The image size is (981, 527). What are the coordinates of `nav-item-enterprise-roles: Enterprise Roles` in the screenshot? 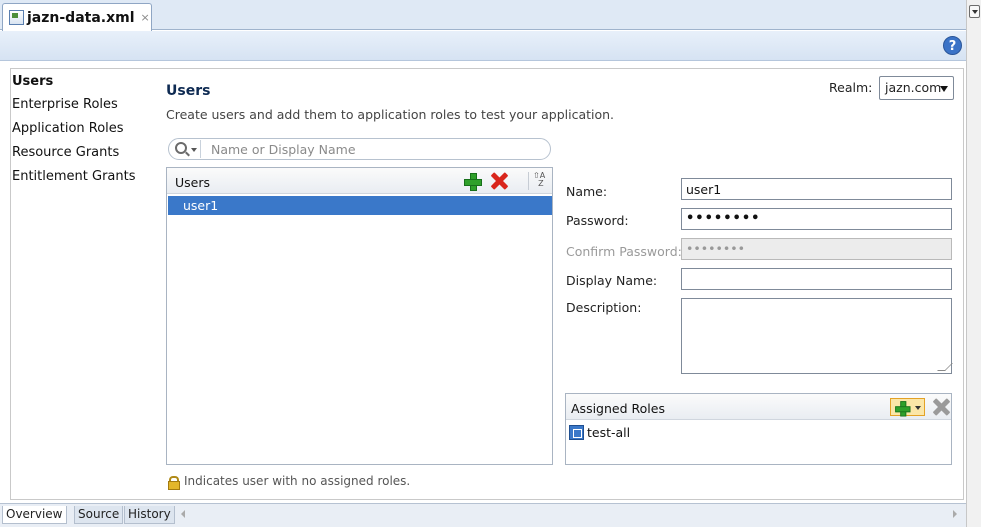 It's located at (65, 104).